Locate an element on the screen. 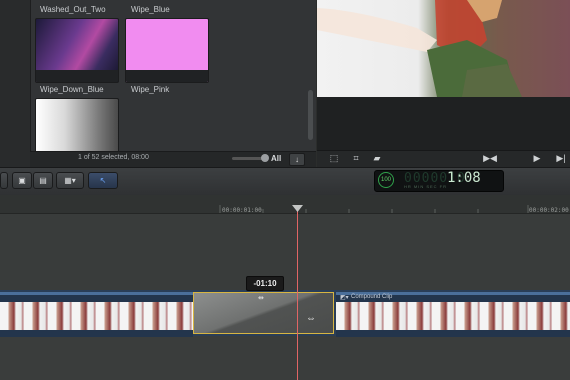 The image size is (570, 380). compound-clip-icon: ◩▾ is located at coordinates (344, 298).